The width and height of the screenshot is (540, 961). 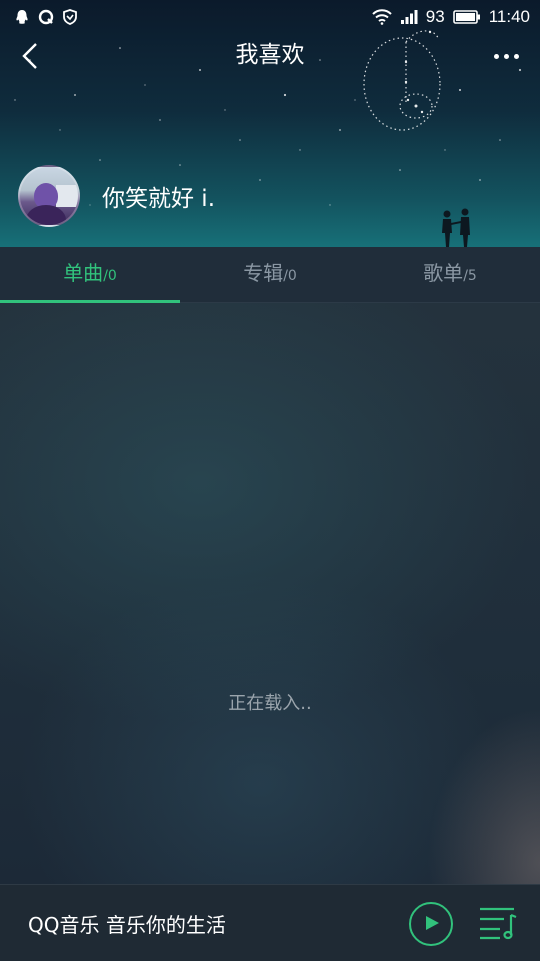 I want to click on tab-albums-label: 专辑, so click(x=263, y=273).